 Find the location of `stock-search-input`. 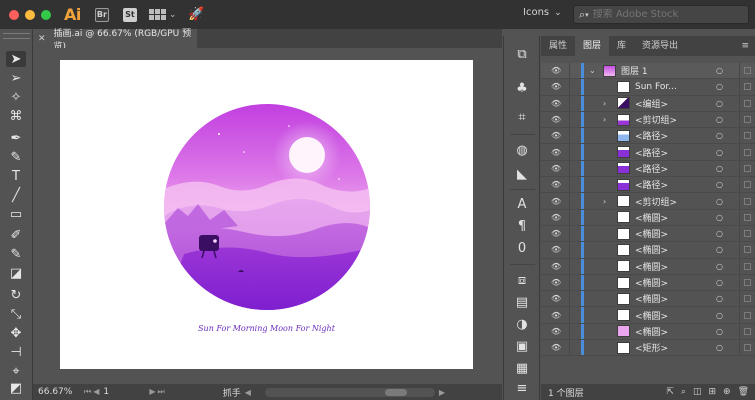

stock-search-input is located at coordinates (662, 14).